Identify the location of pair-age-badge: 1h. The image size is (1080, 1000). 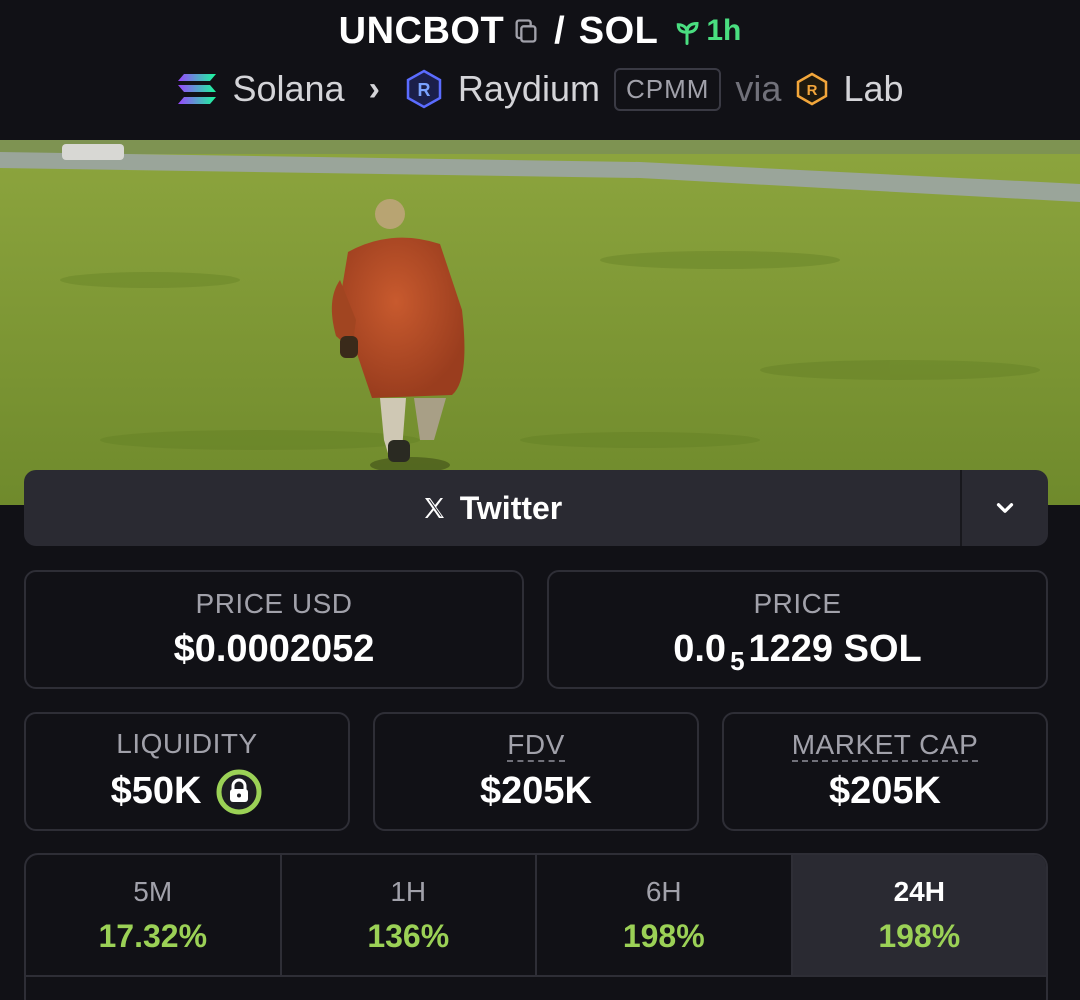
(706, 31).